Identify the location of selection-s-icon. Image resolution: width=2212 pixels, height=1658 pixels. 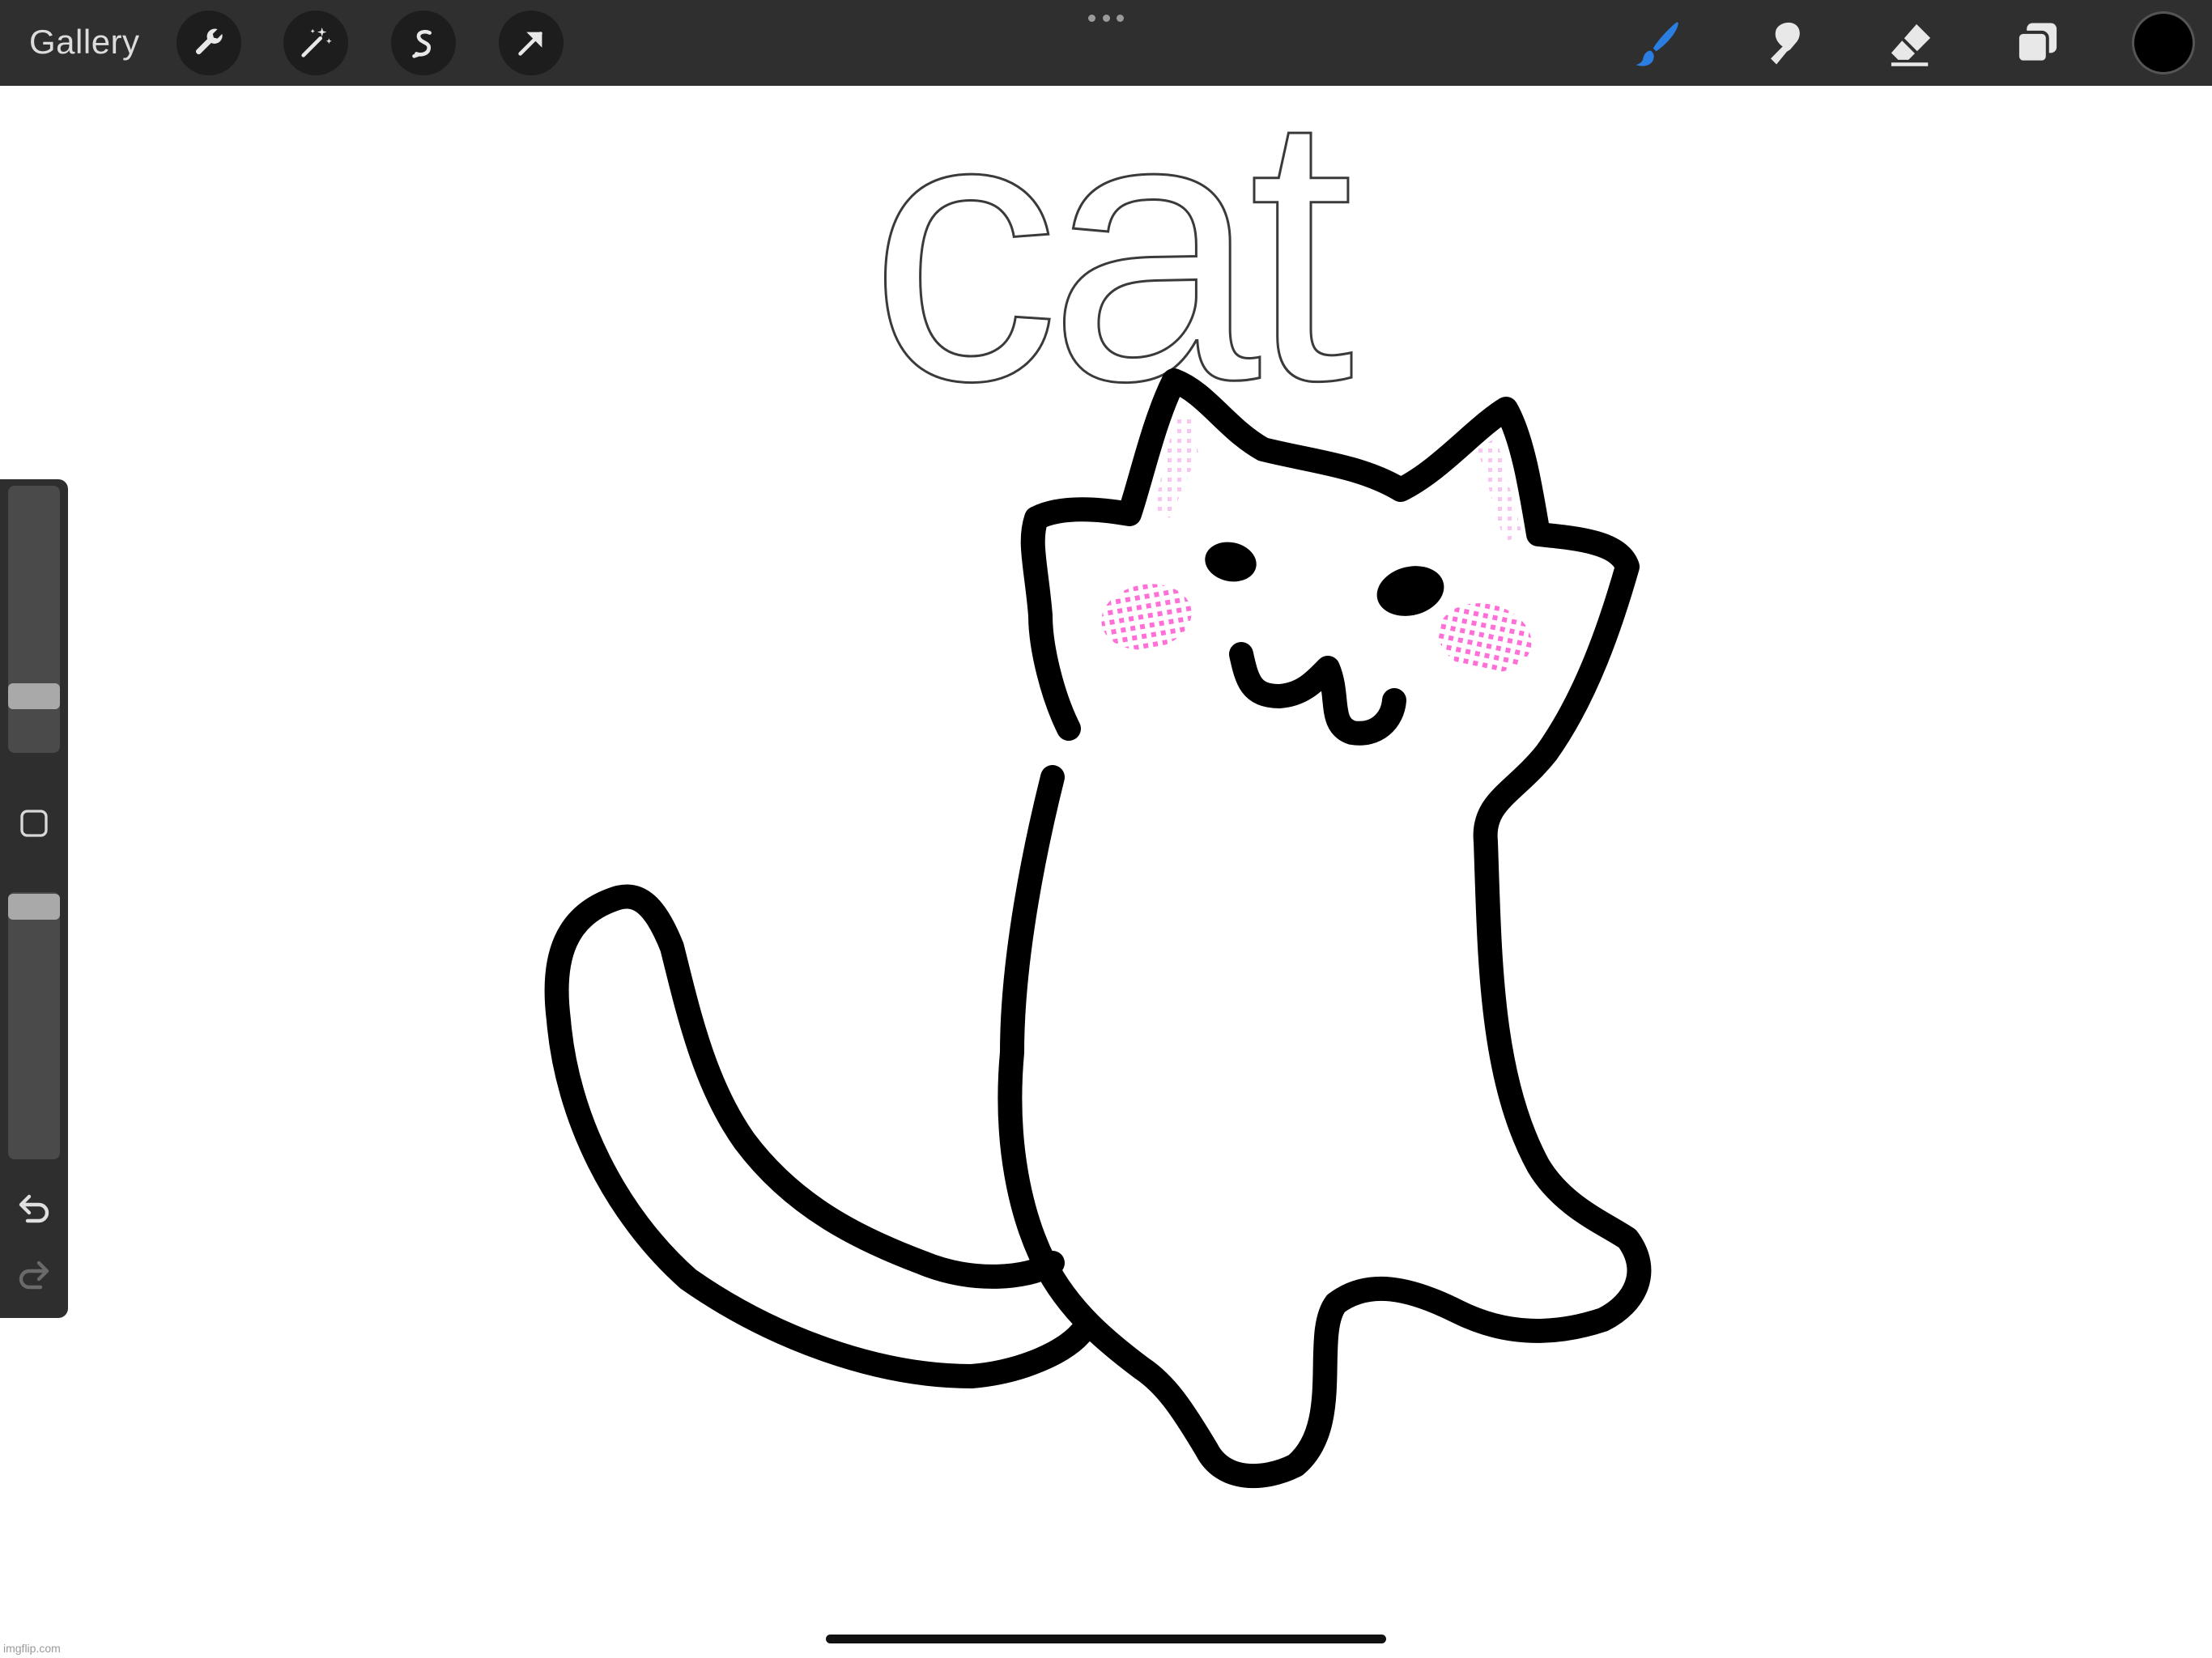
(424, 43).